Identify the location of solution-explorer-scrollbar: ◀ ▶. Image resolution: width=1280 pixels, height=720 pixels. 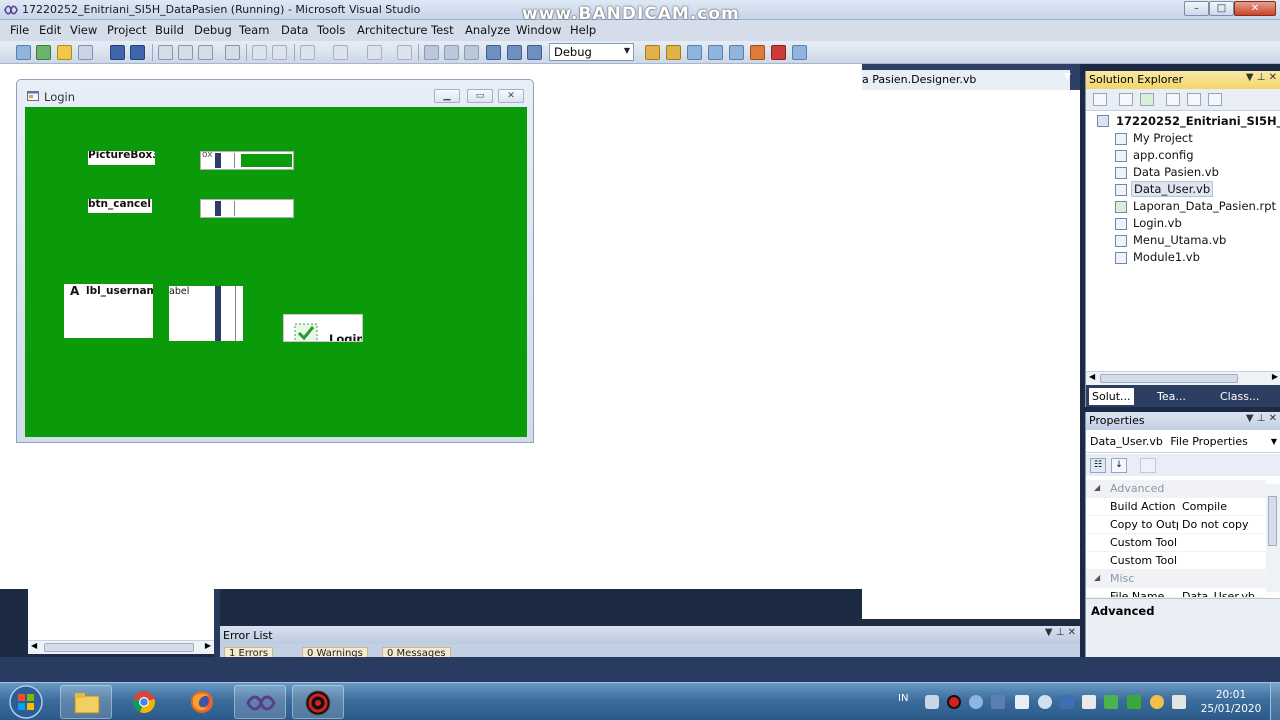
(1183, 378).